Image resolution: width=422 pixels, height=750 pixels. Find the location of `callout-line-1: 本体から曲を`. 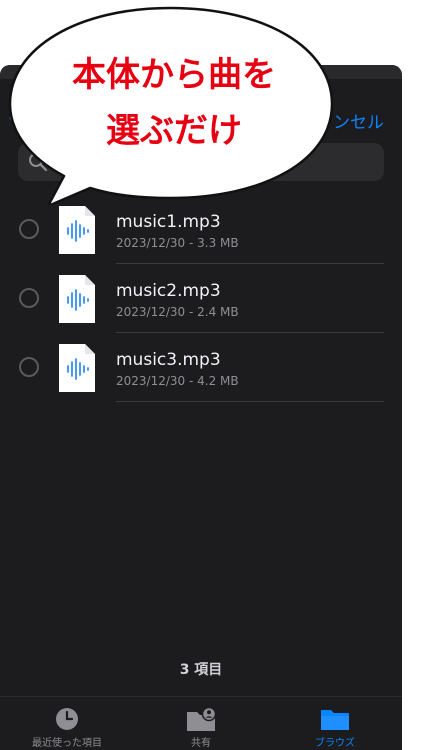

callout-line-1: 本体から曲を is located at coordinates (174, 75).